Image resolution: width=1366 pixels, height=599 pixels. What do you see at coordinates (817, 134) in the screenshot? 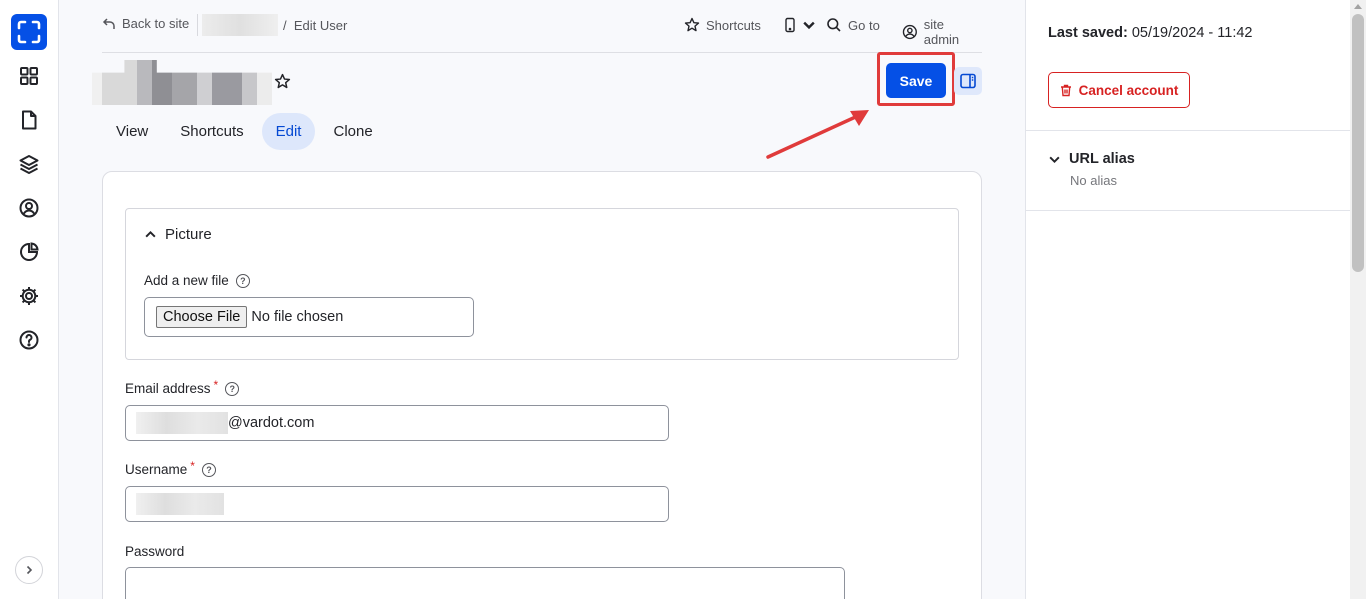
I see `annotation-arrow-icon` at bounding box center [817, 134].